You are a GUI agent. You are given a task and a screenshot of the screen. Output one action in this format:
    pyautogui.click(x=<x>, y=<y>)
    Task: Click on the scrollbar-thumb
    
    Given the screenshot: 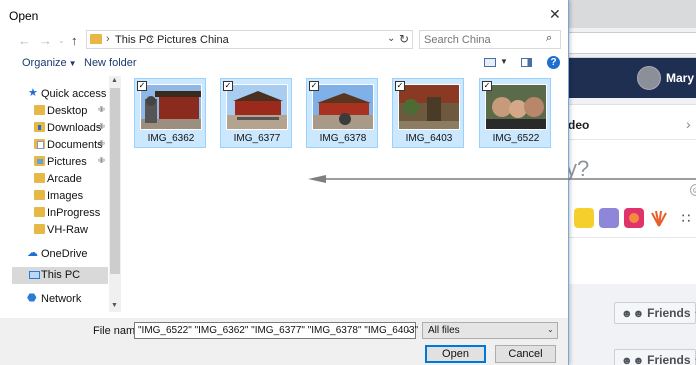 What is the action you would take?
    pyautogui.click(x=115, y=181)
    